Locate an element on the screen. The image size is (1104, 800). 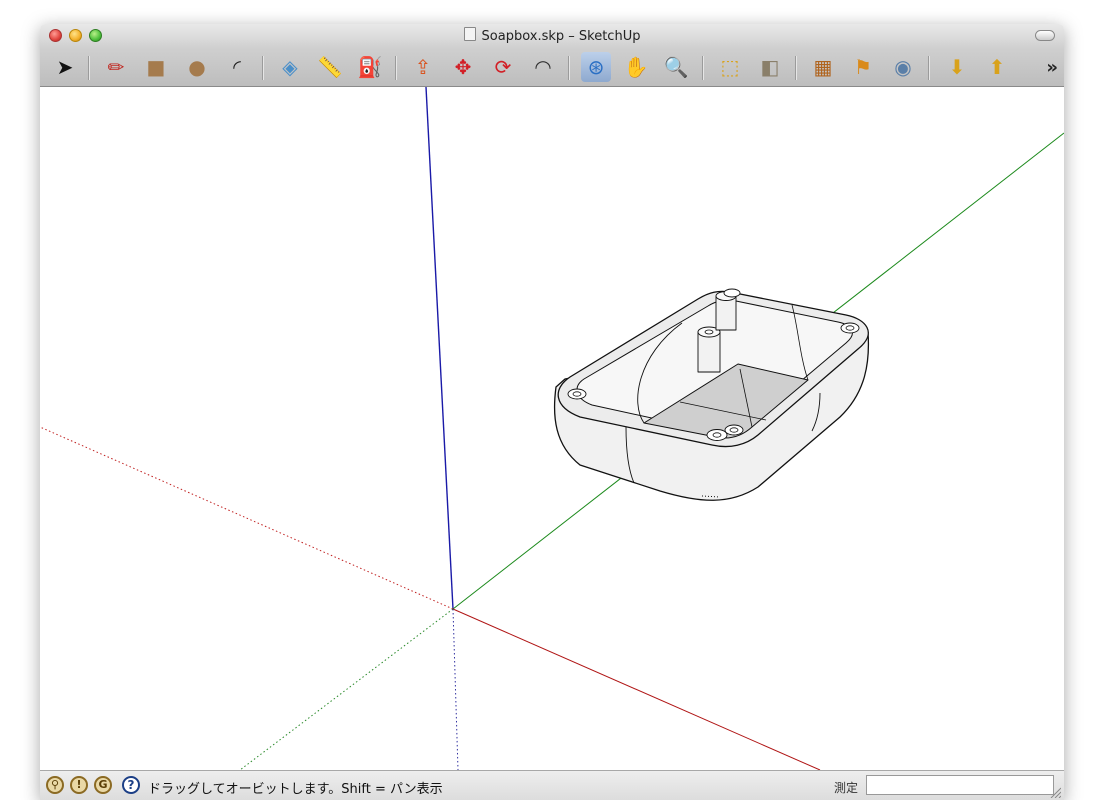
blue-axis is located at coordinates (439, 348).